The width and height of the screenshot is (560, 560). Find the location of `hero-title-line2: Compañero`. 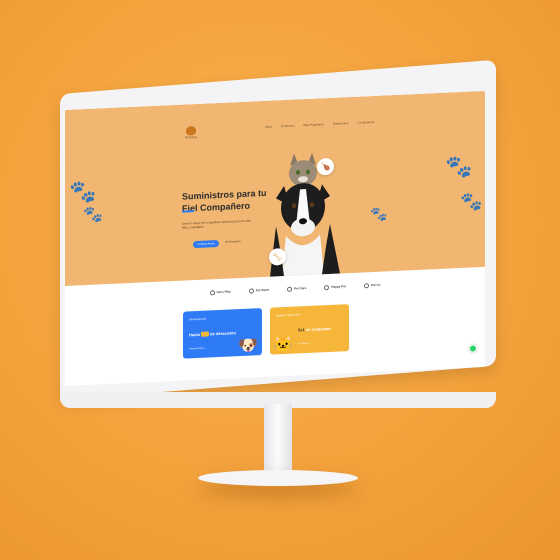

hero-title-line2: Compañero is located at coordinates (224, 206).